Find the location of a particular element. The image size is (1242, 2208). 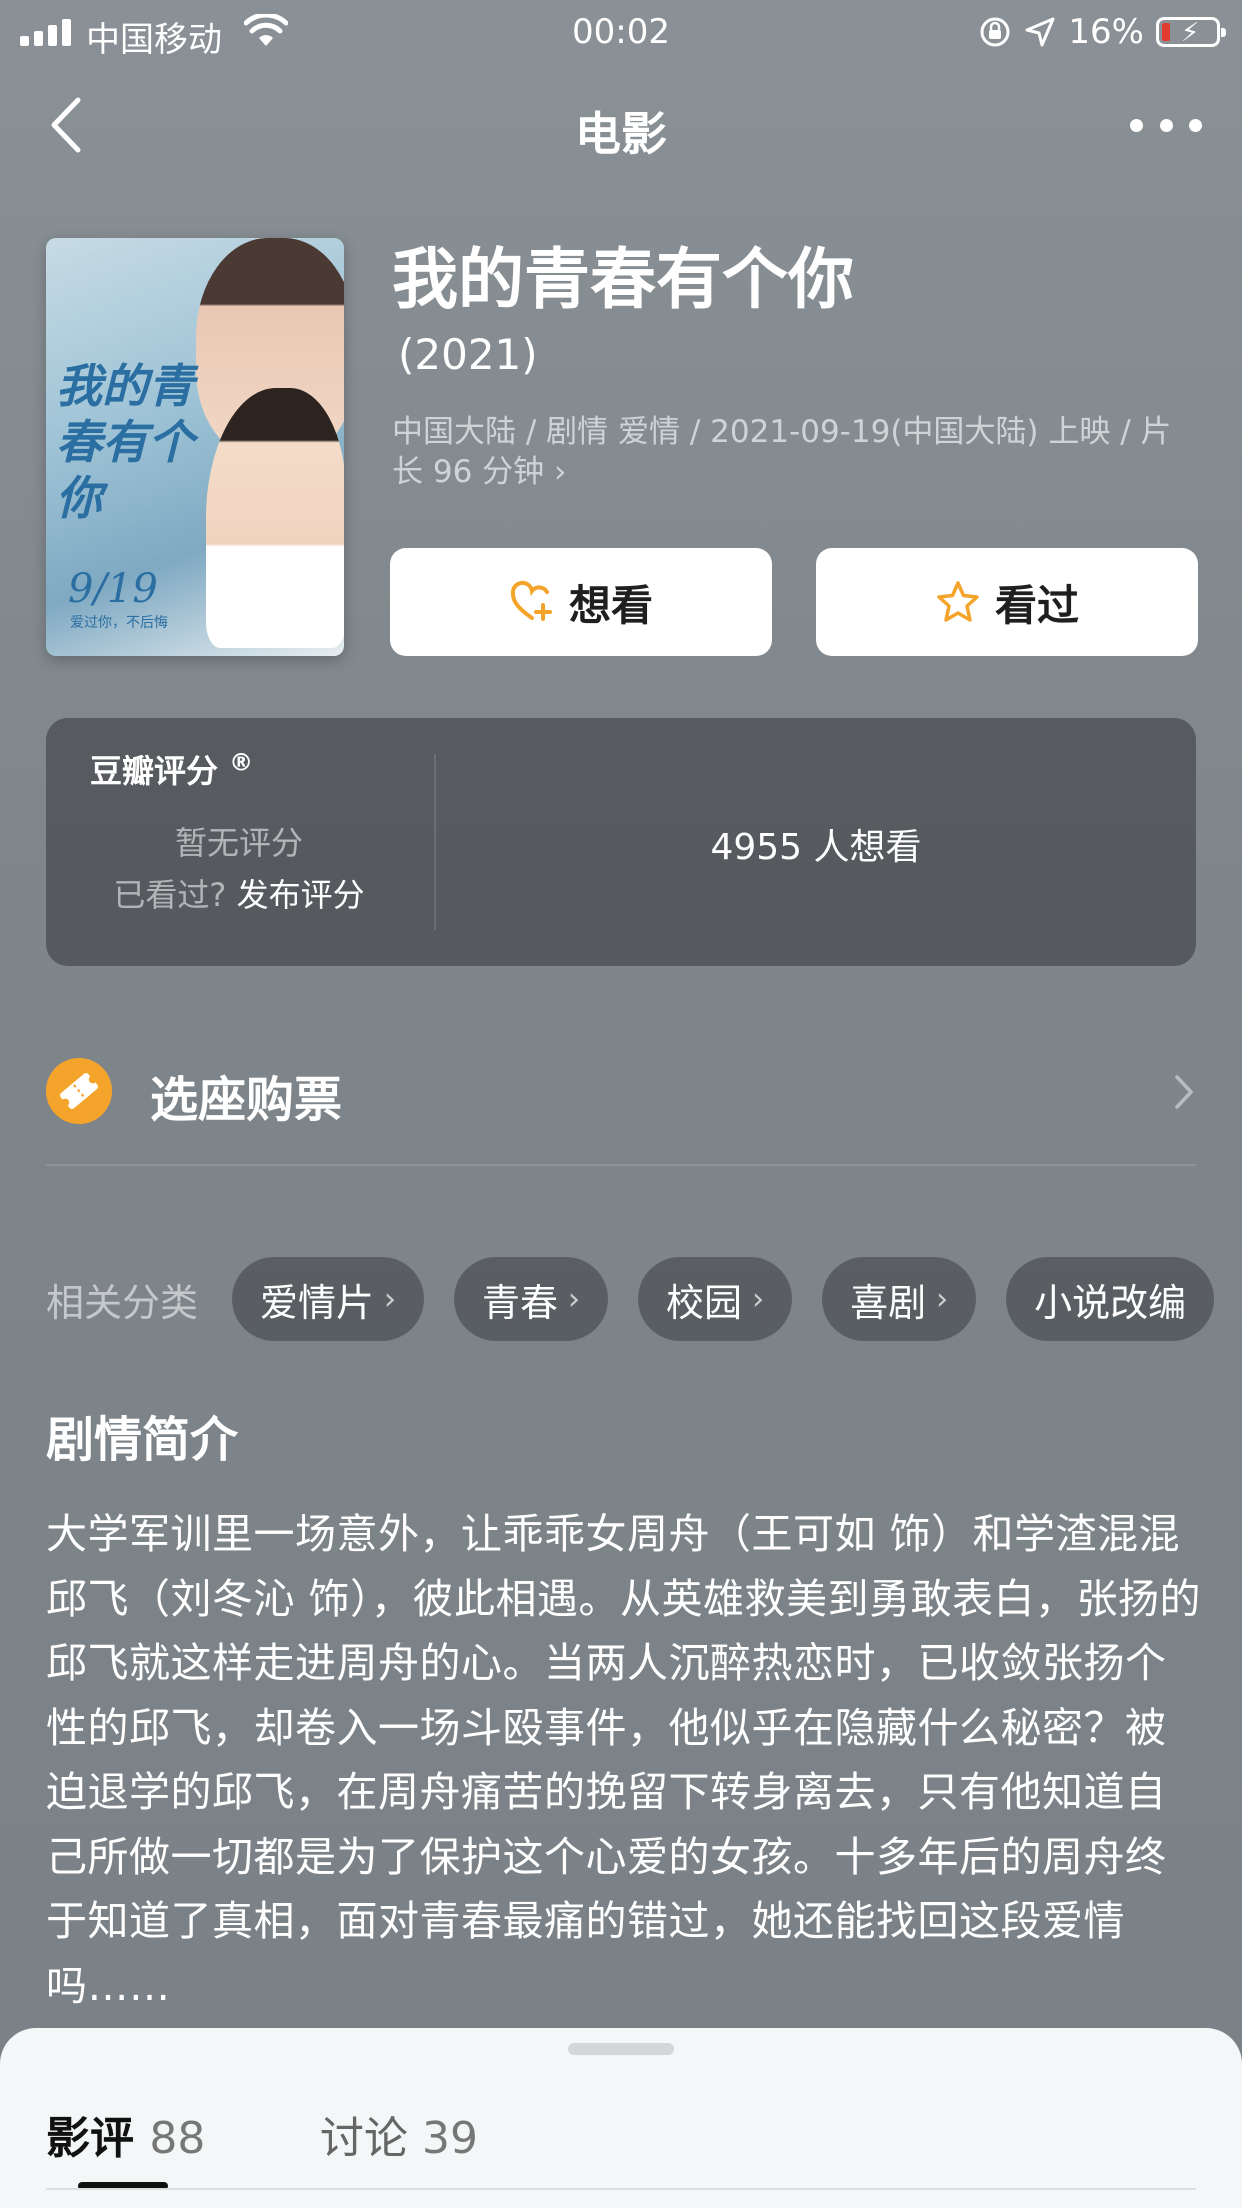

synopsis-heading: 剧情简介 is located at coordinates (142, 1440).